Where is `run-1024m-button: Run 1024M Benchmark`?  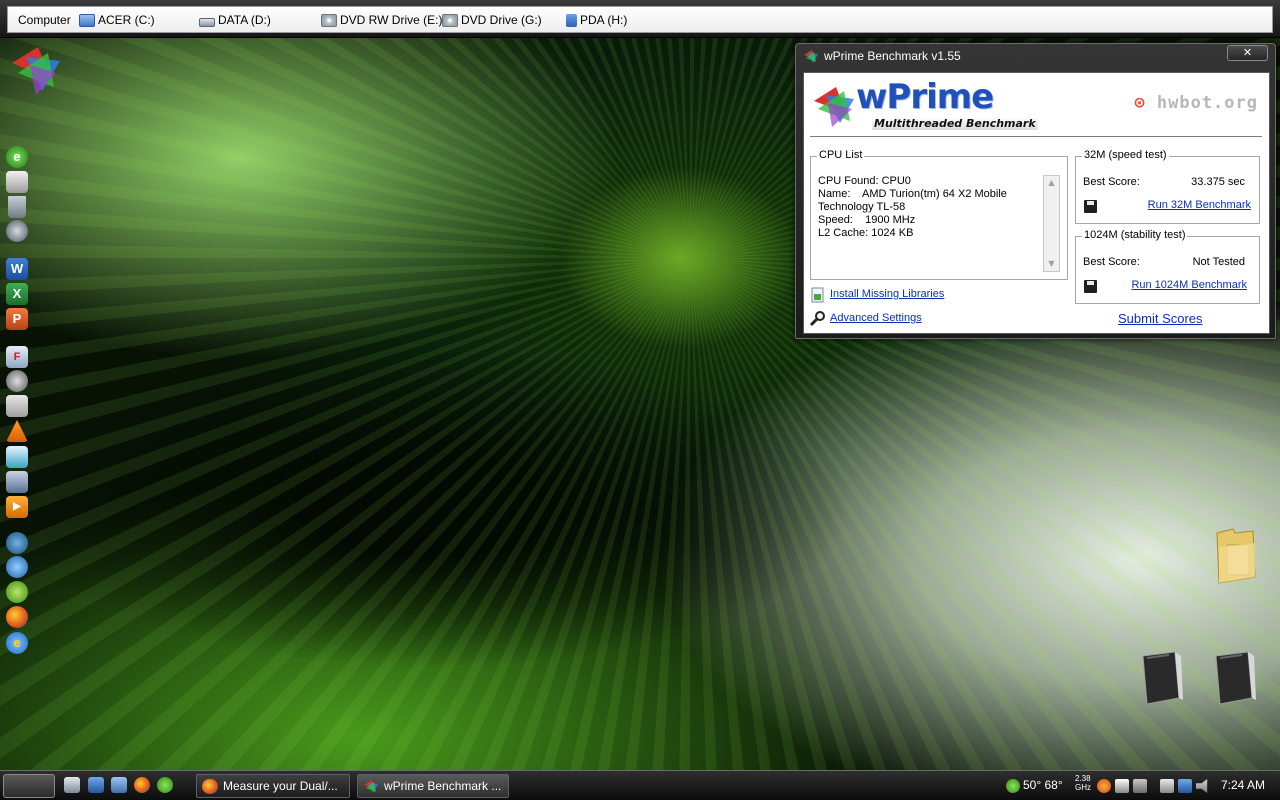 run-1024m-button: Run 1024M Benchmark is located at coordinates (1189, 285).